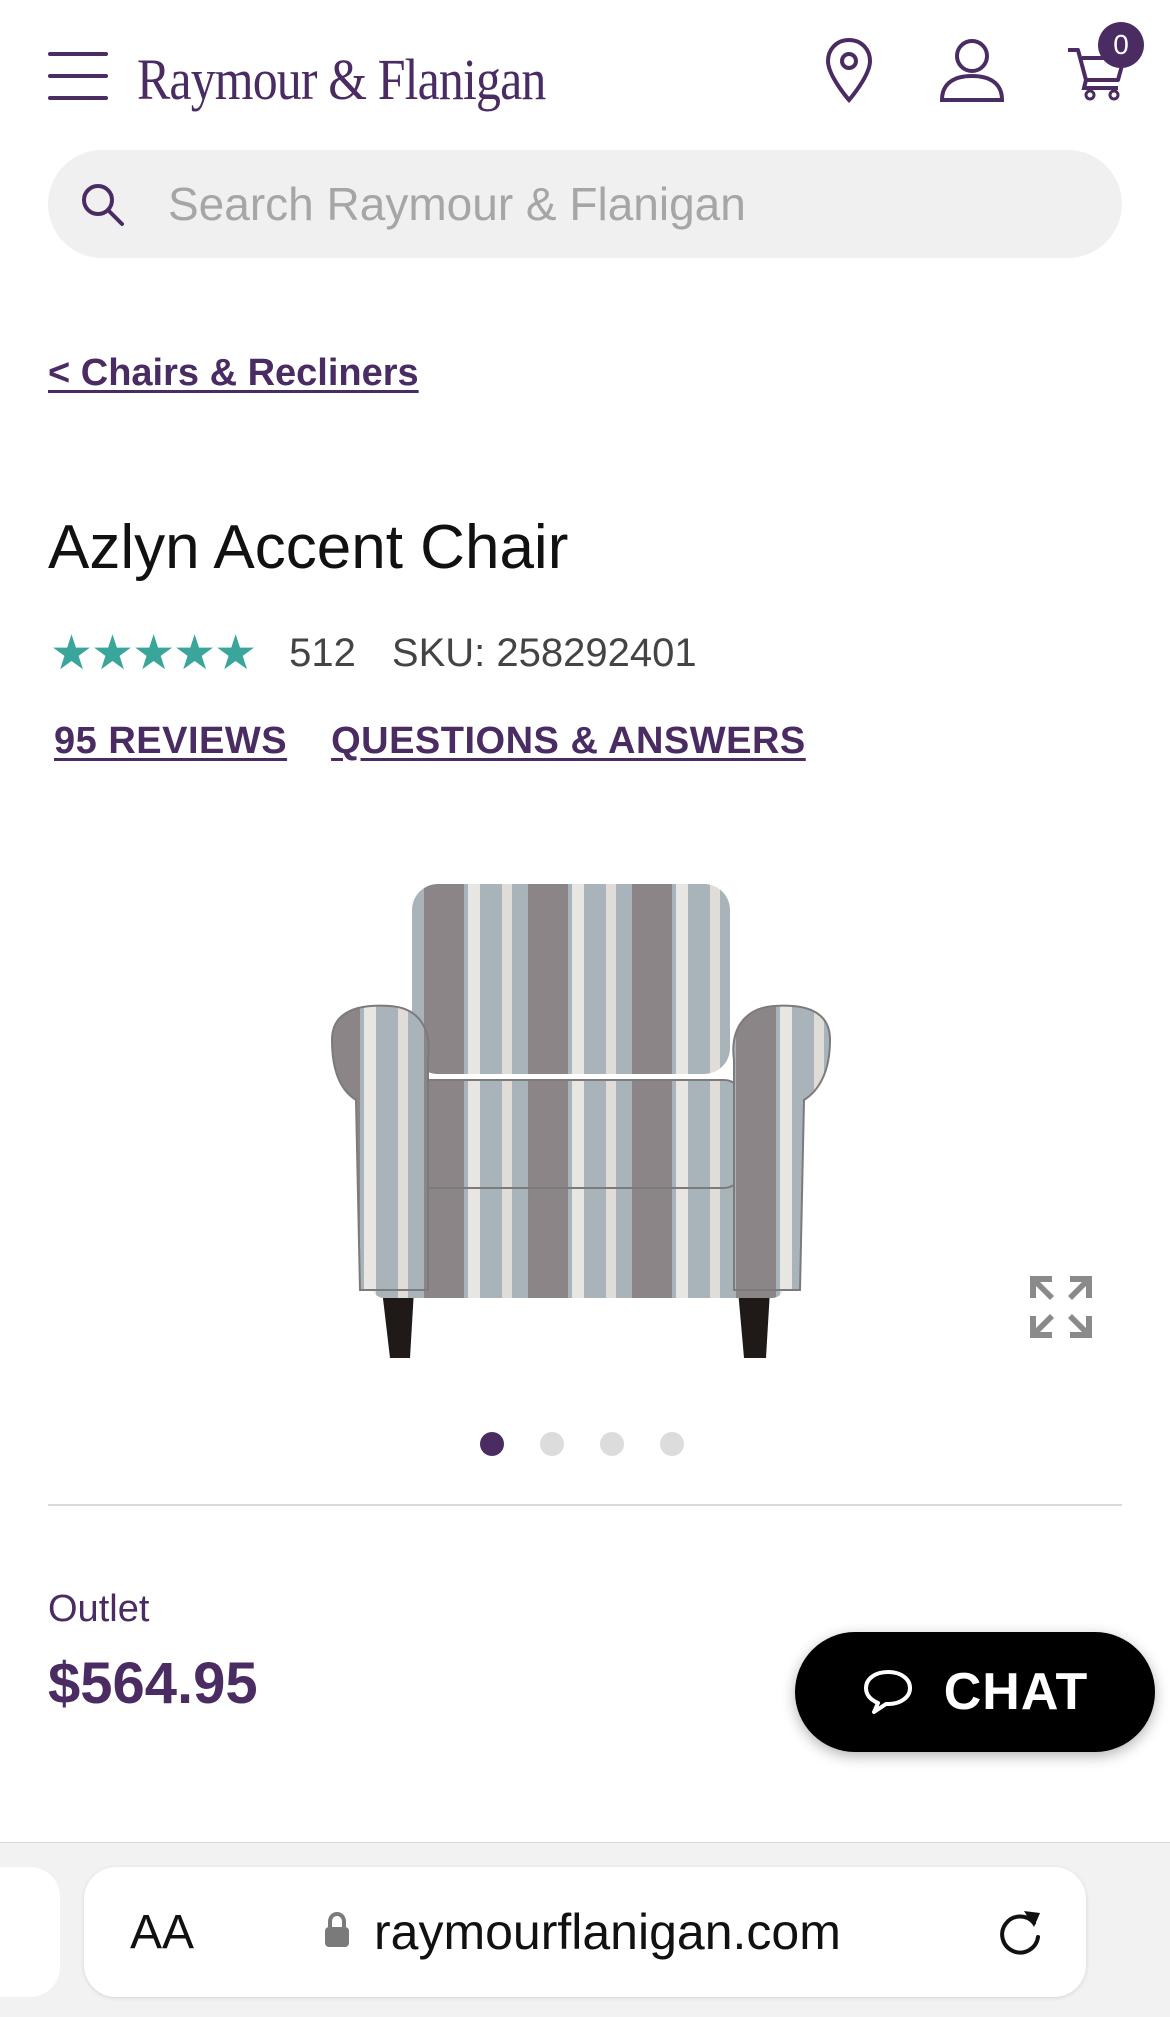  What do you see at coordinates (1016, 1692) in the screenshot?
I see `chat-label: CHAT` at bounding box center [1016, 1692].